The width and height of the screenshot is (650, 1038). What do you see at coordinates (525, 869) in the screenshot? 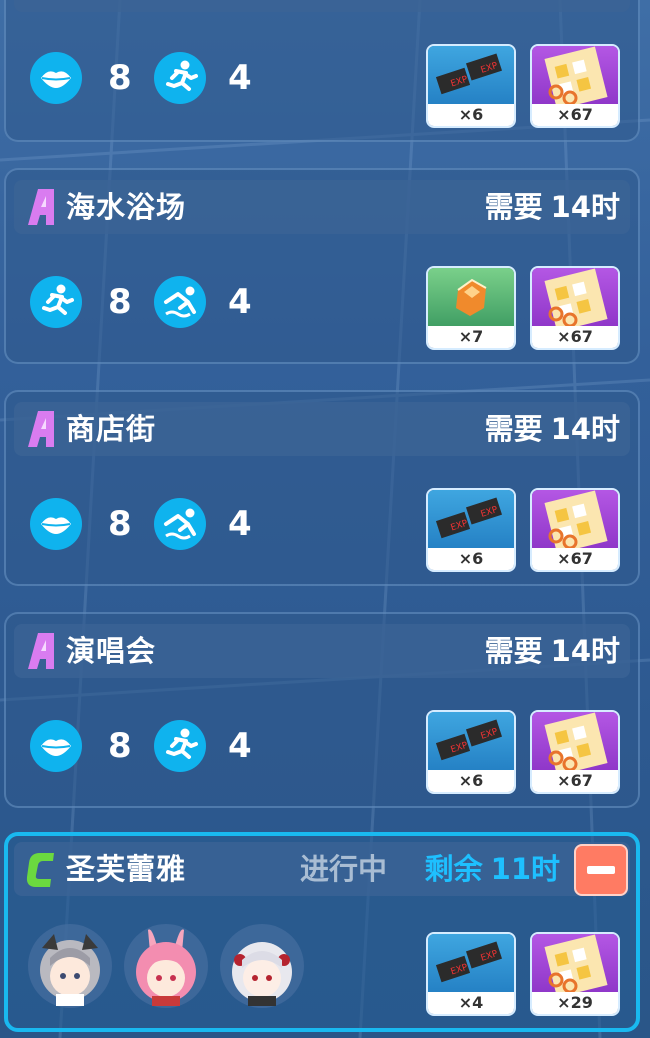
I see `remain-value: 11时` at bounding box center [525, 869].